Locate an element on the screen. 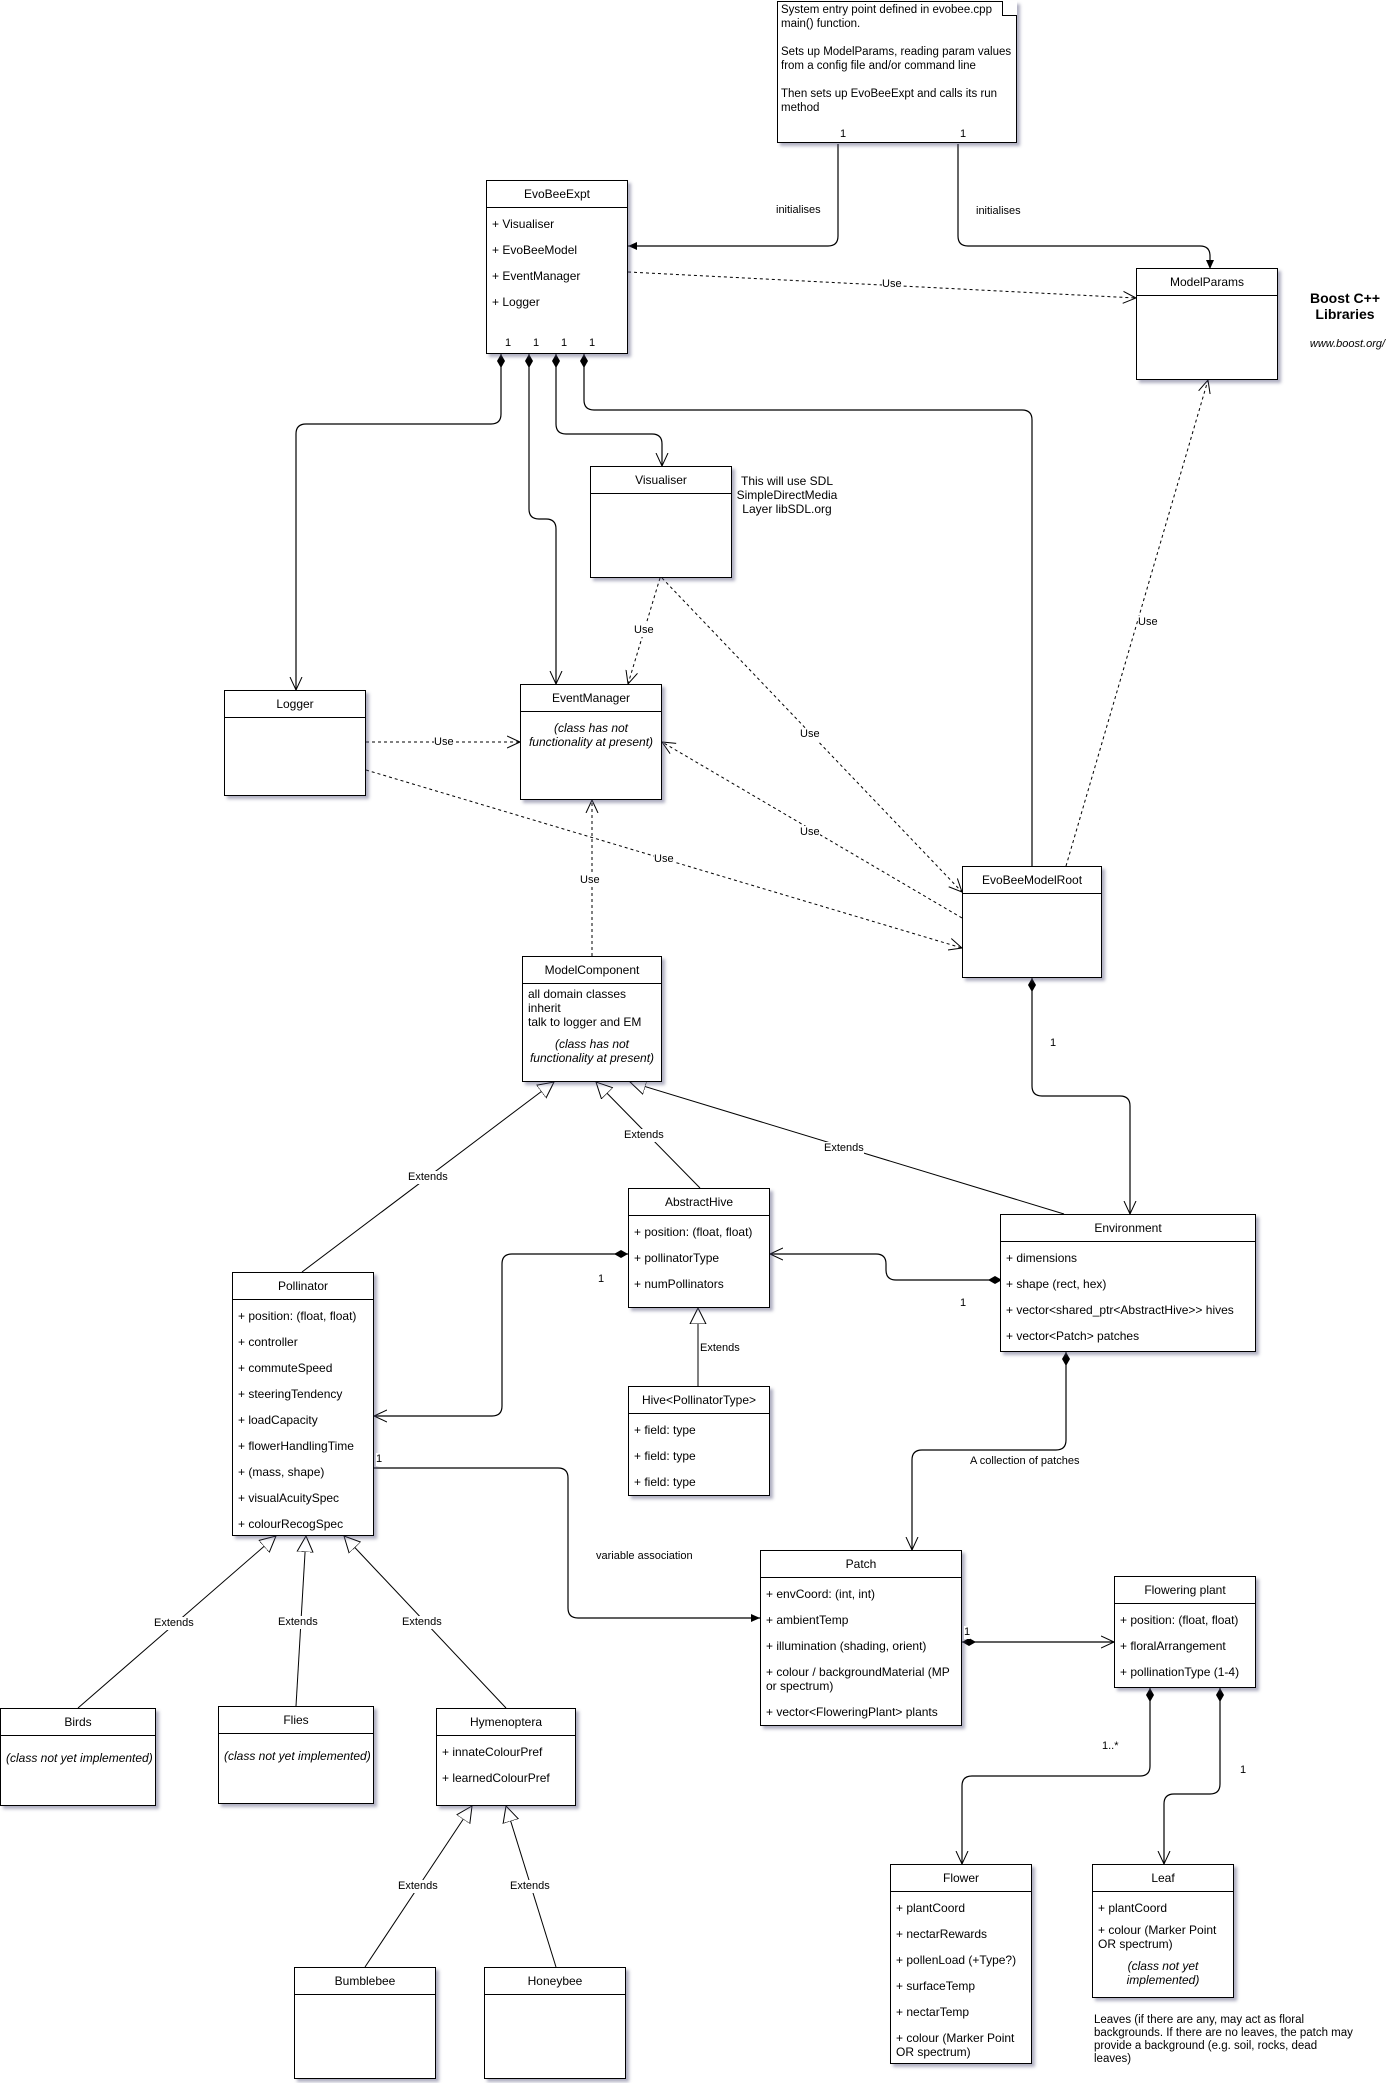 Image resolution: width=1395 pixels, height=2083 pixels. class-note: (class has not functionality at present) is located at coordinates (592, 1051).